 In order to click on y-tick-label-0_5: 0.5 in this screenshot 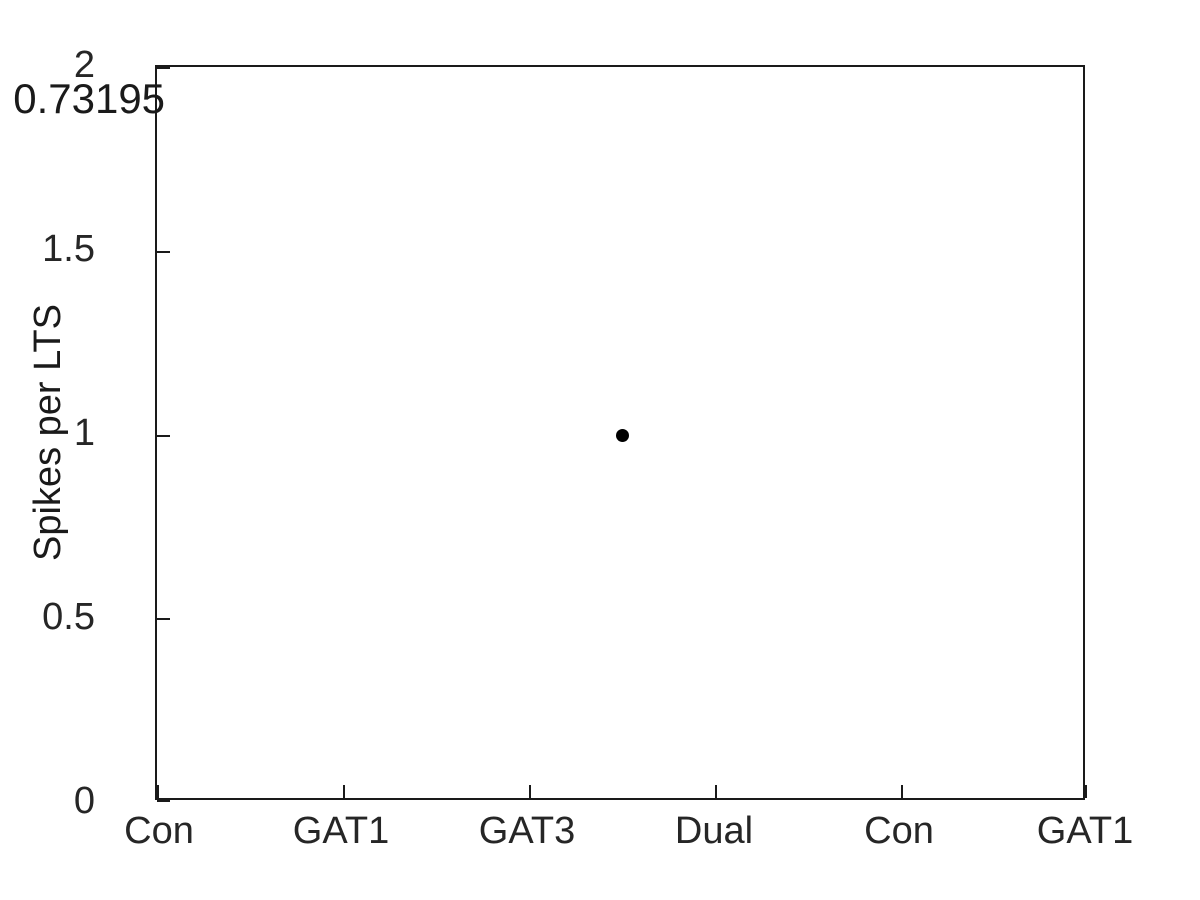, I will do `click(68, 617)`.